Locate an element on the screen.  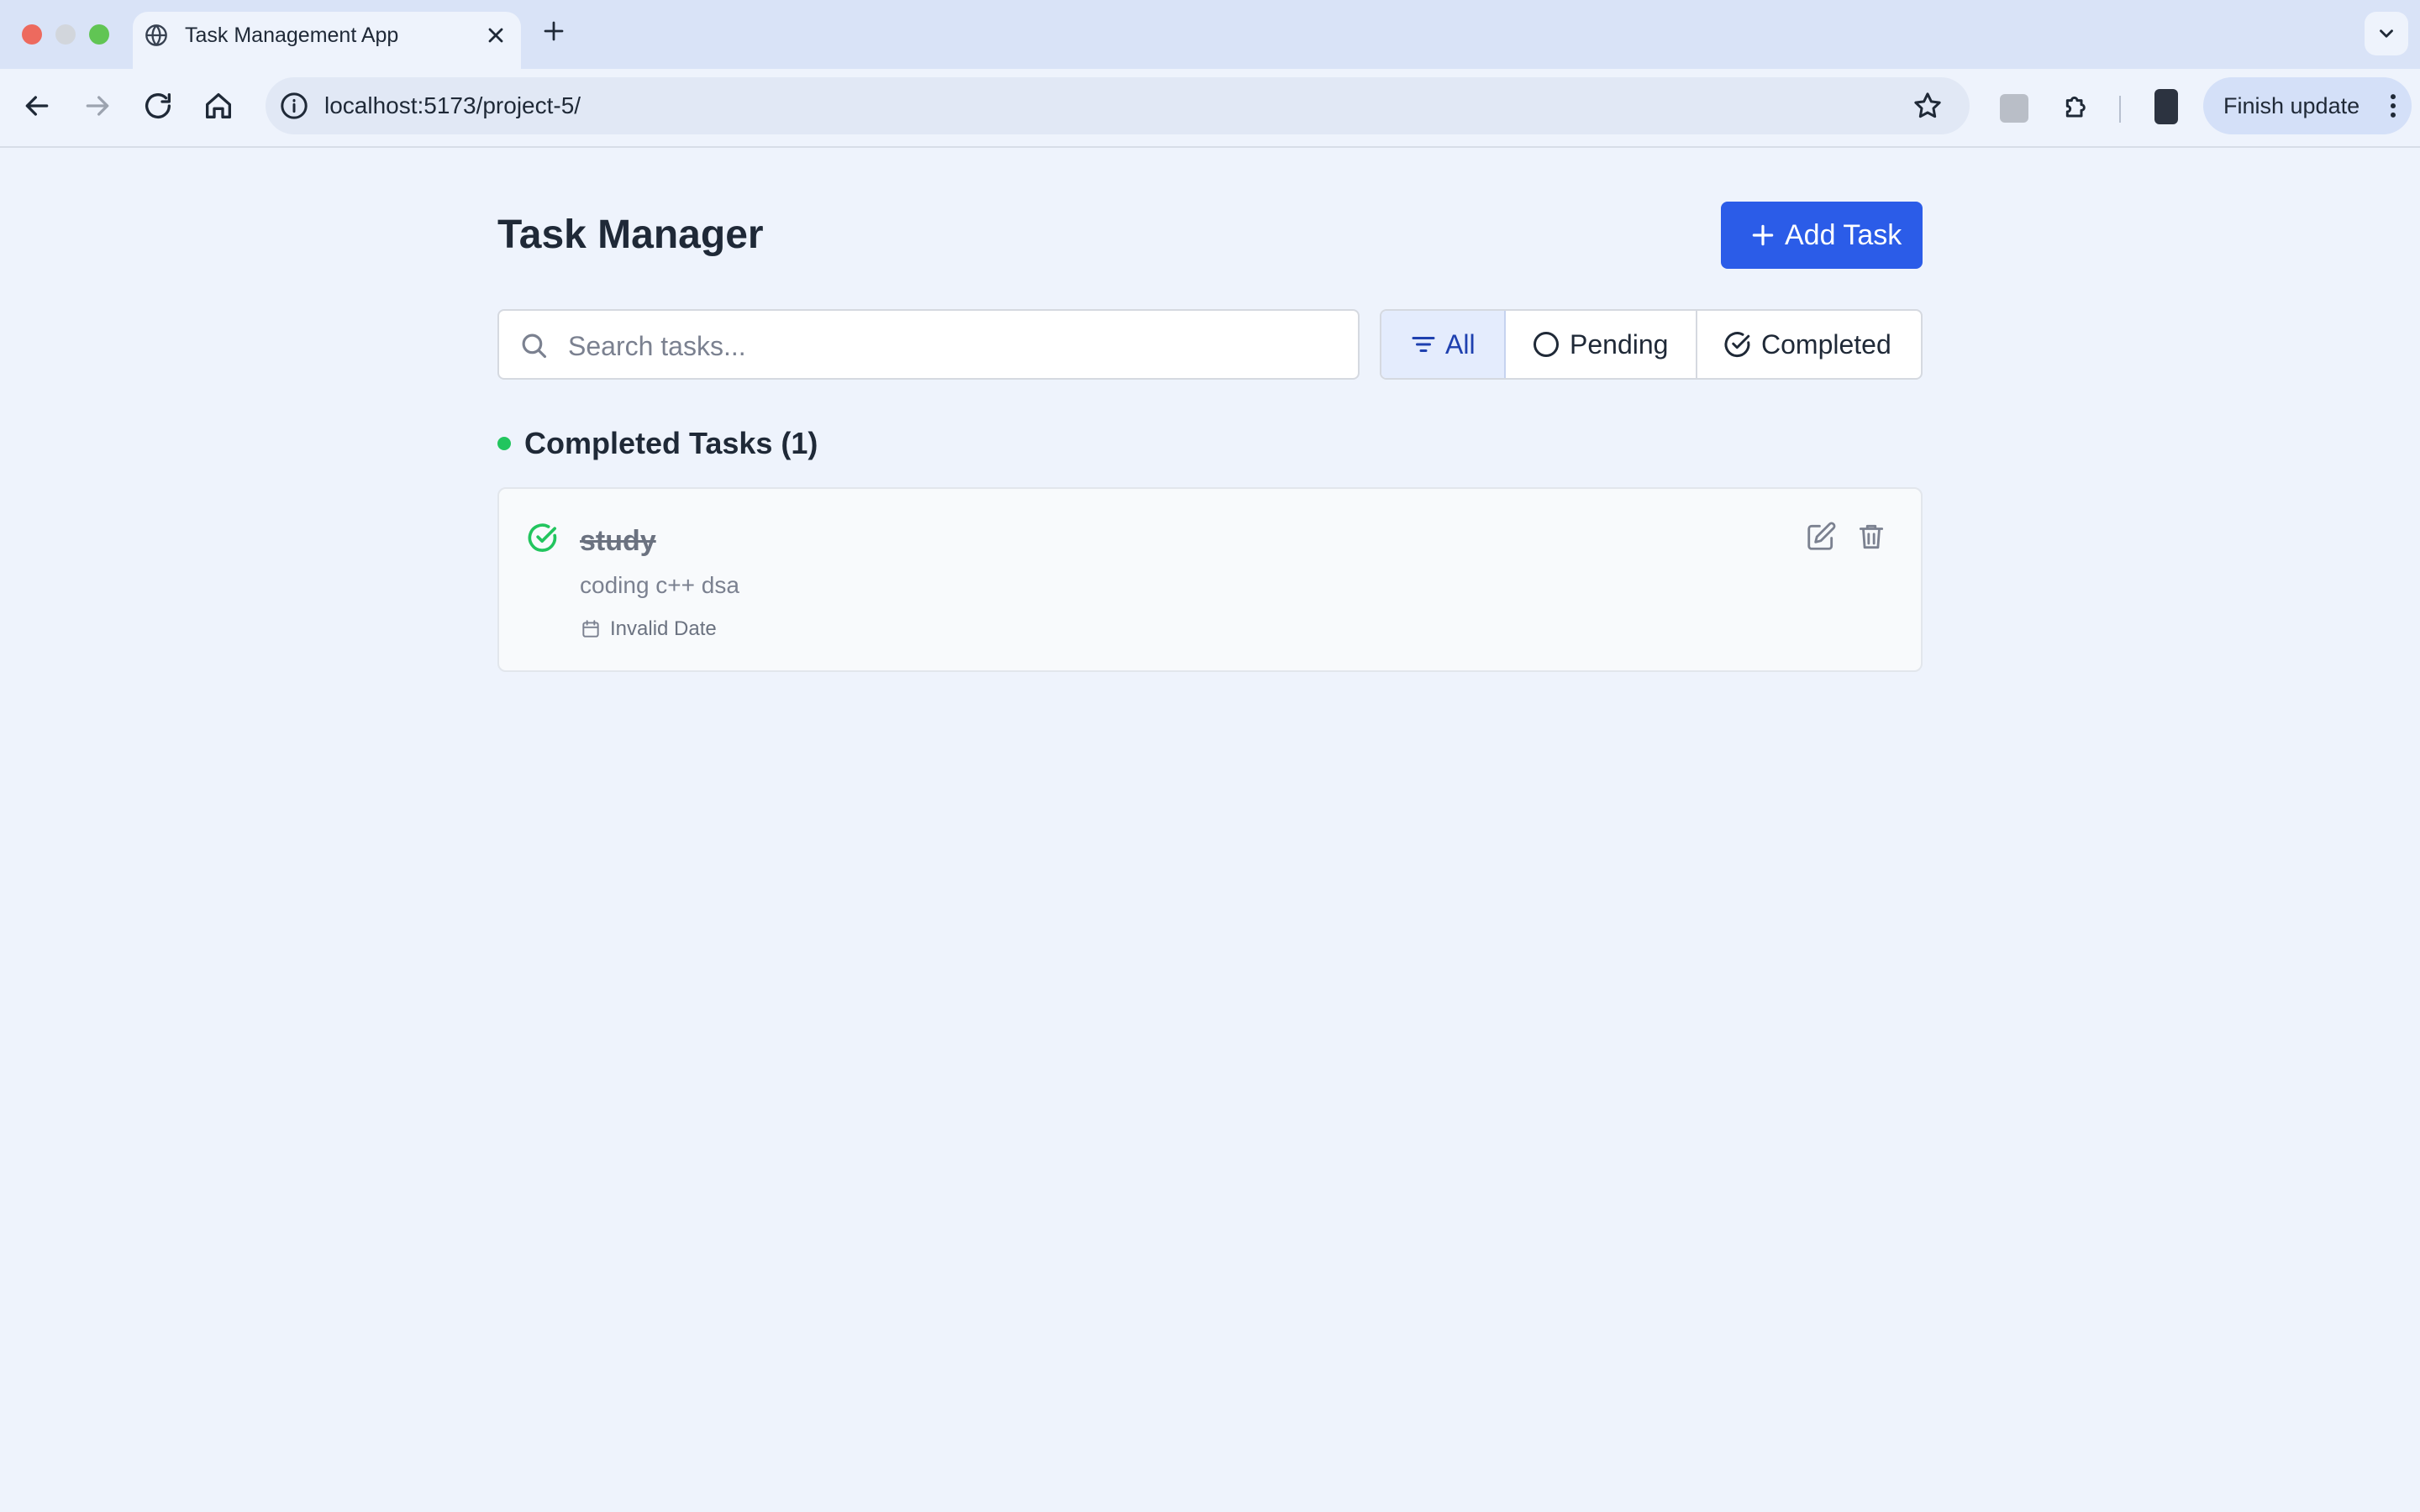
finish-update-button: Finish update is located at coordinates (2307, 105).